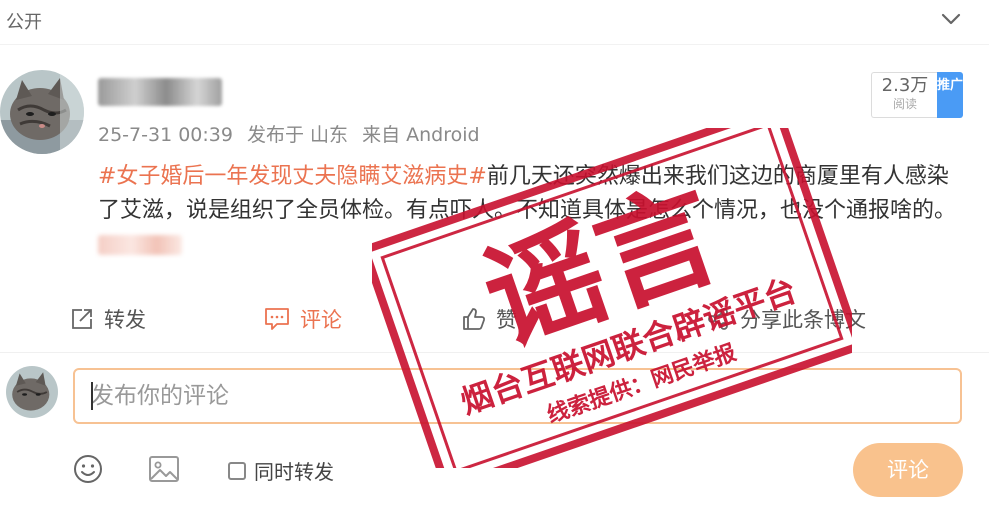 This screenshot has width=989, height=506. I want to click on submit-comment-button: 评论, so click(908, 470).